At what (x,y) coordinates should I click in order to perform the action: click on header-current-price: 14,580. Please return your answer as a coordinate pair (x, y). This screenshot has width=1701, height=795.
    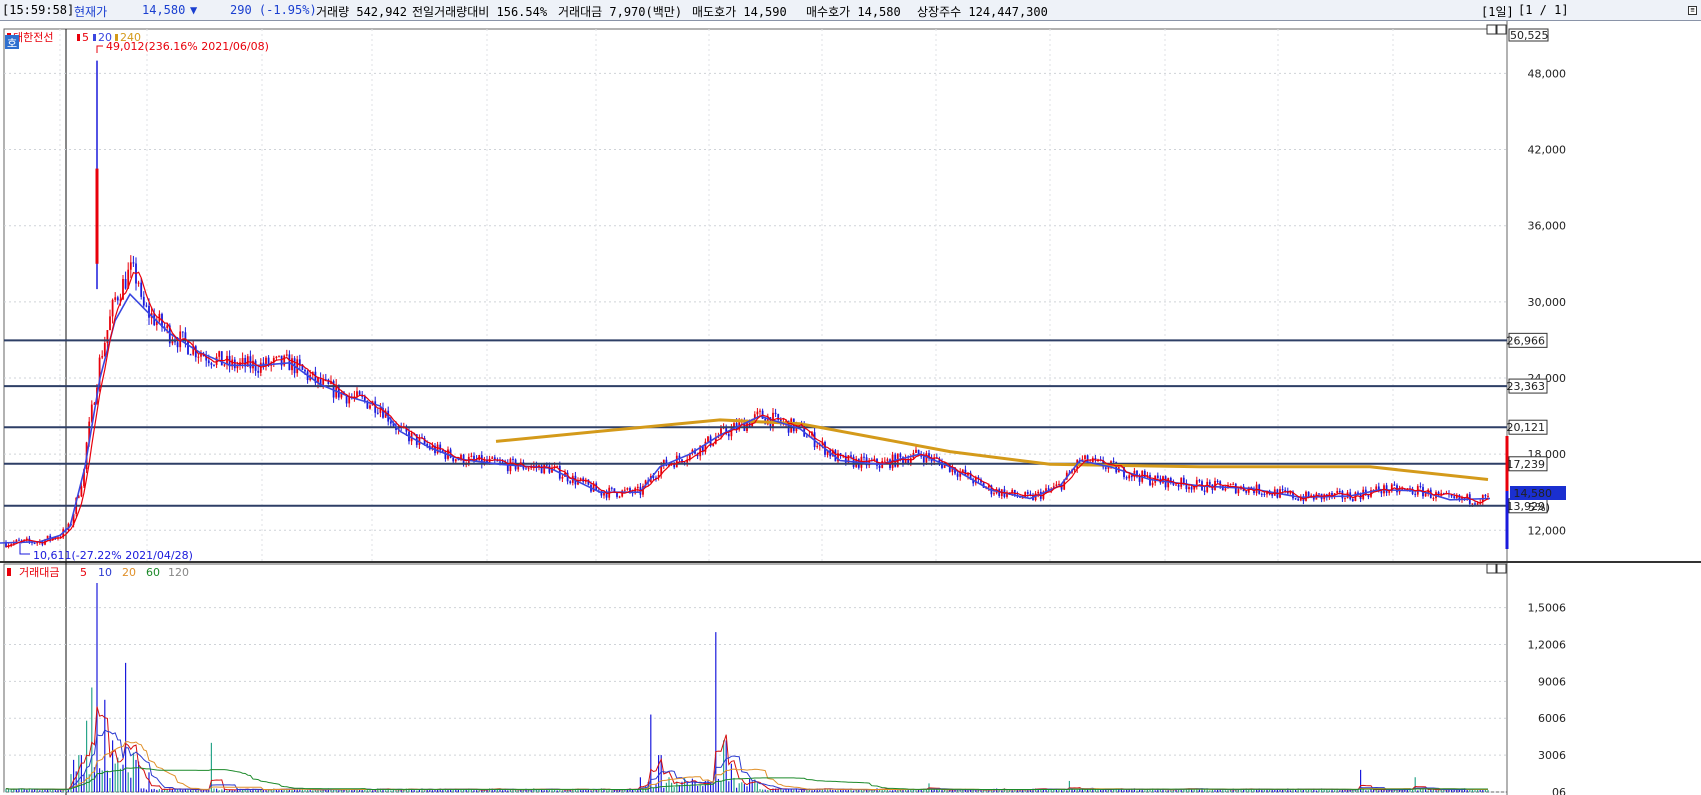
    Looking at the image, I should click on (164, 10).